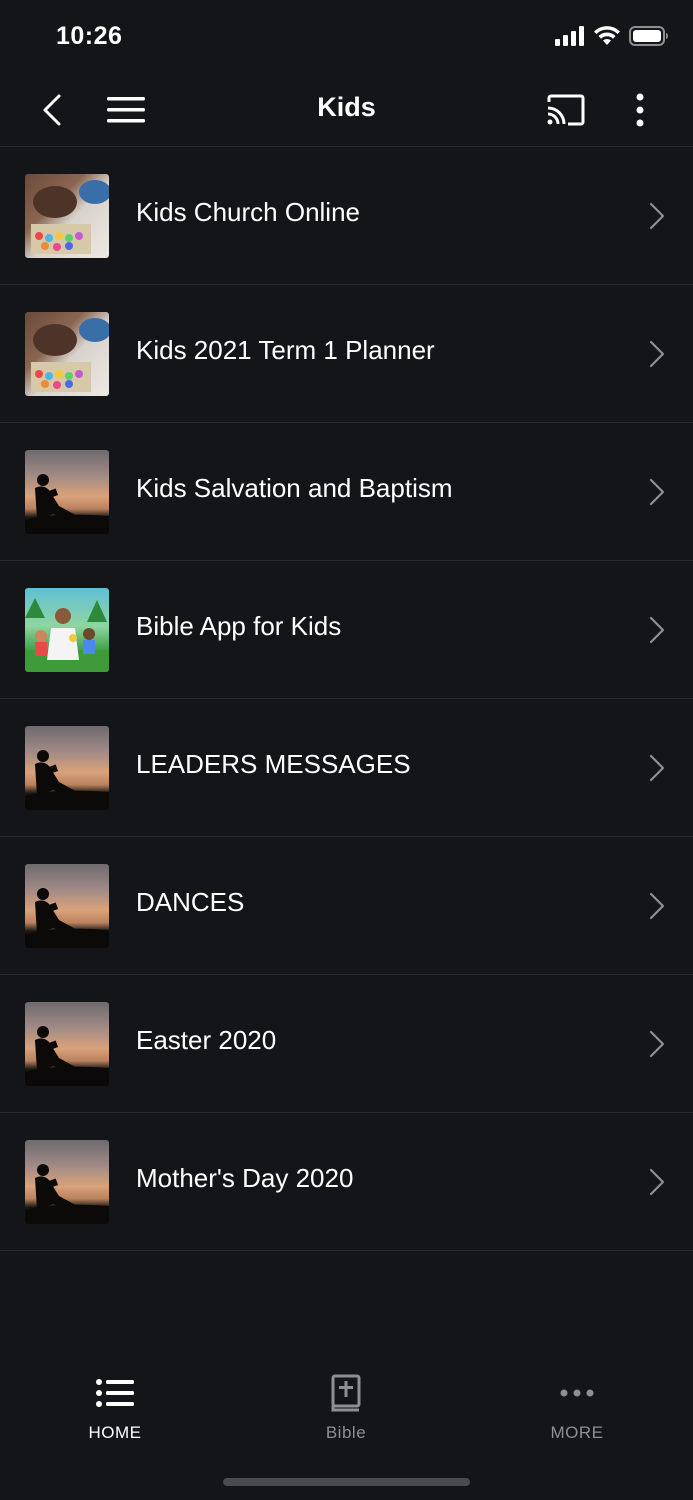 The height and width of the screenshot is (1500, 693). I want to click on list-item-label: Mother's Day 2020, so click(245, 1178).